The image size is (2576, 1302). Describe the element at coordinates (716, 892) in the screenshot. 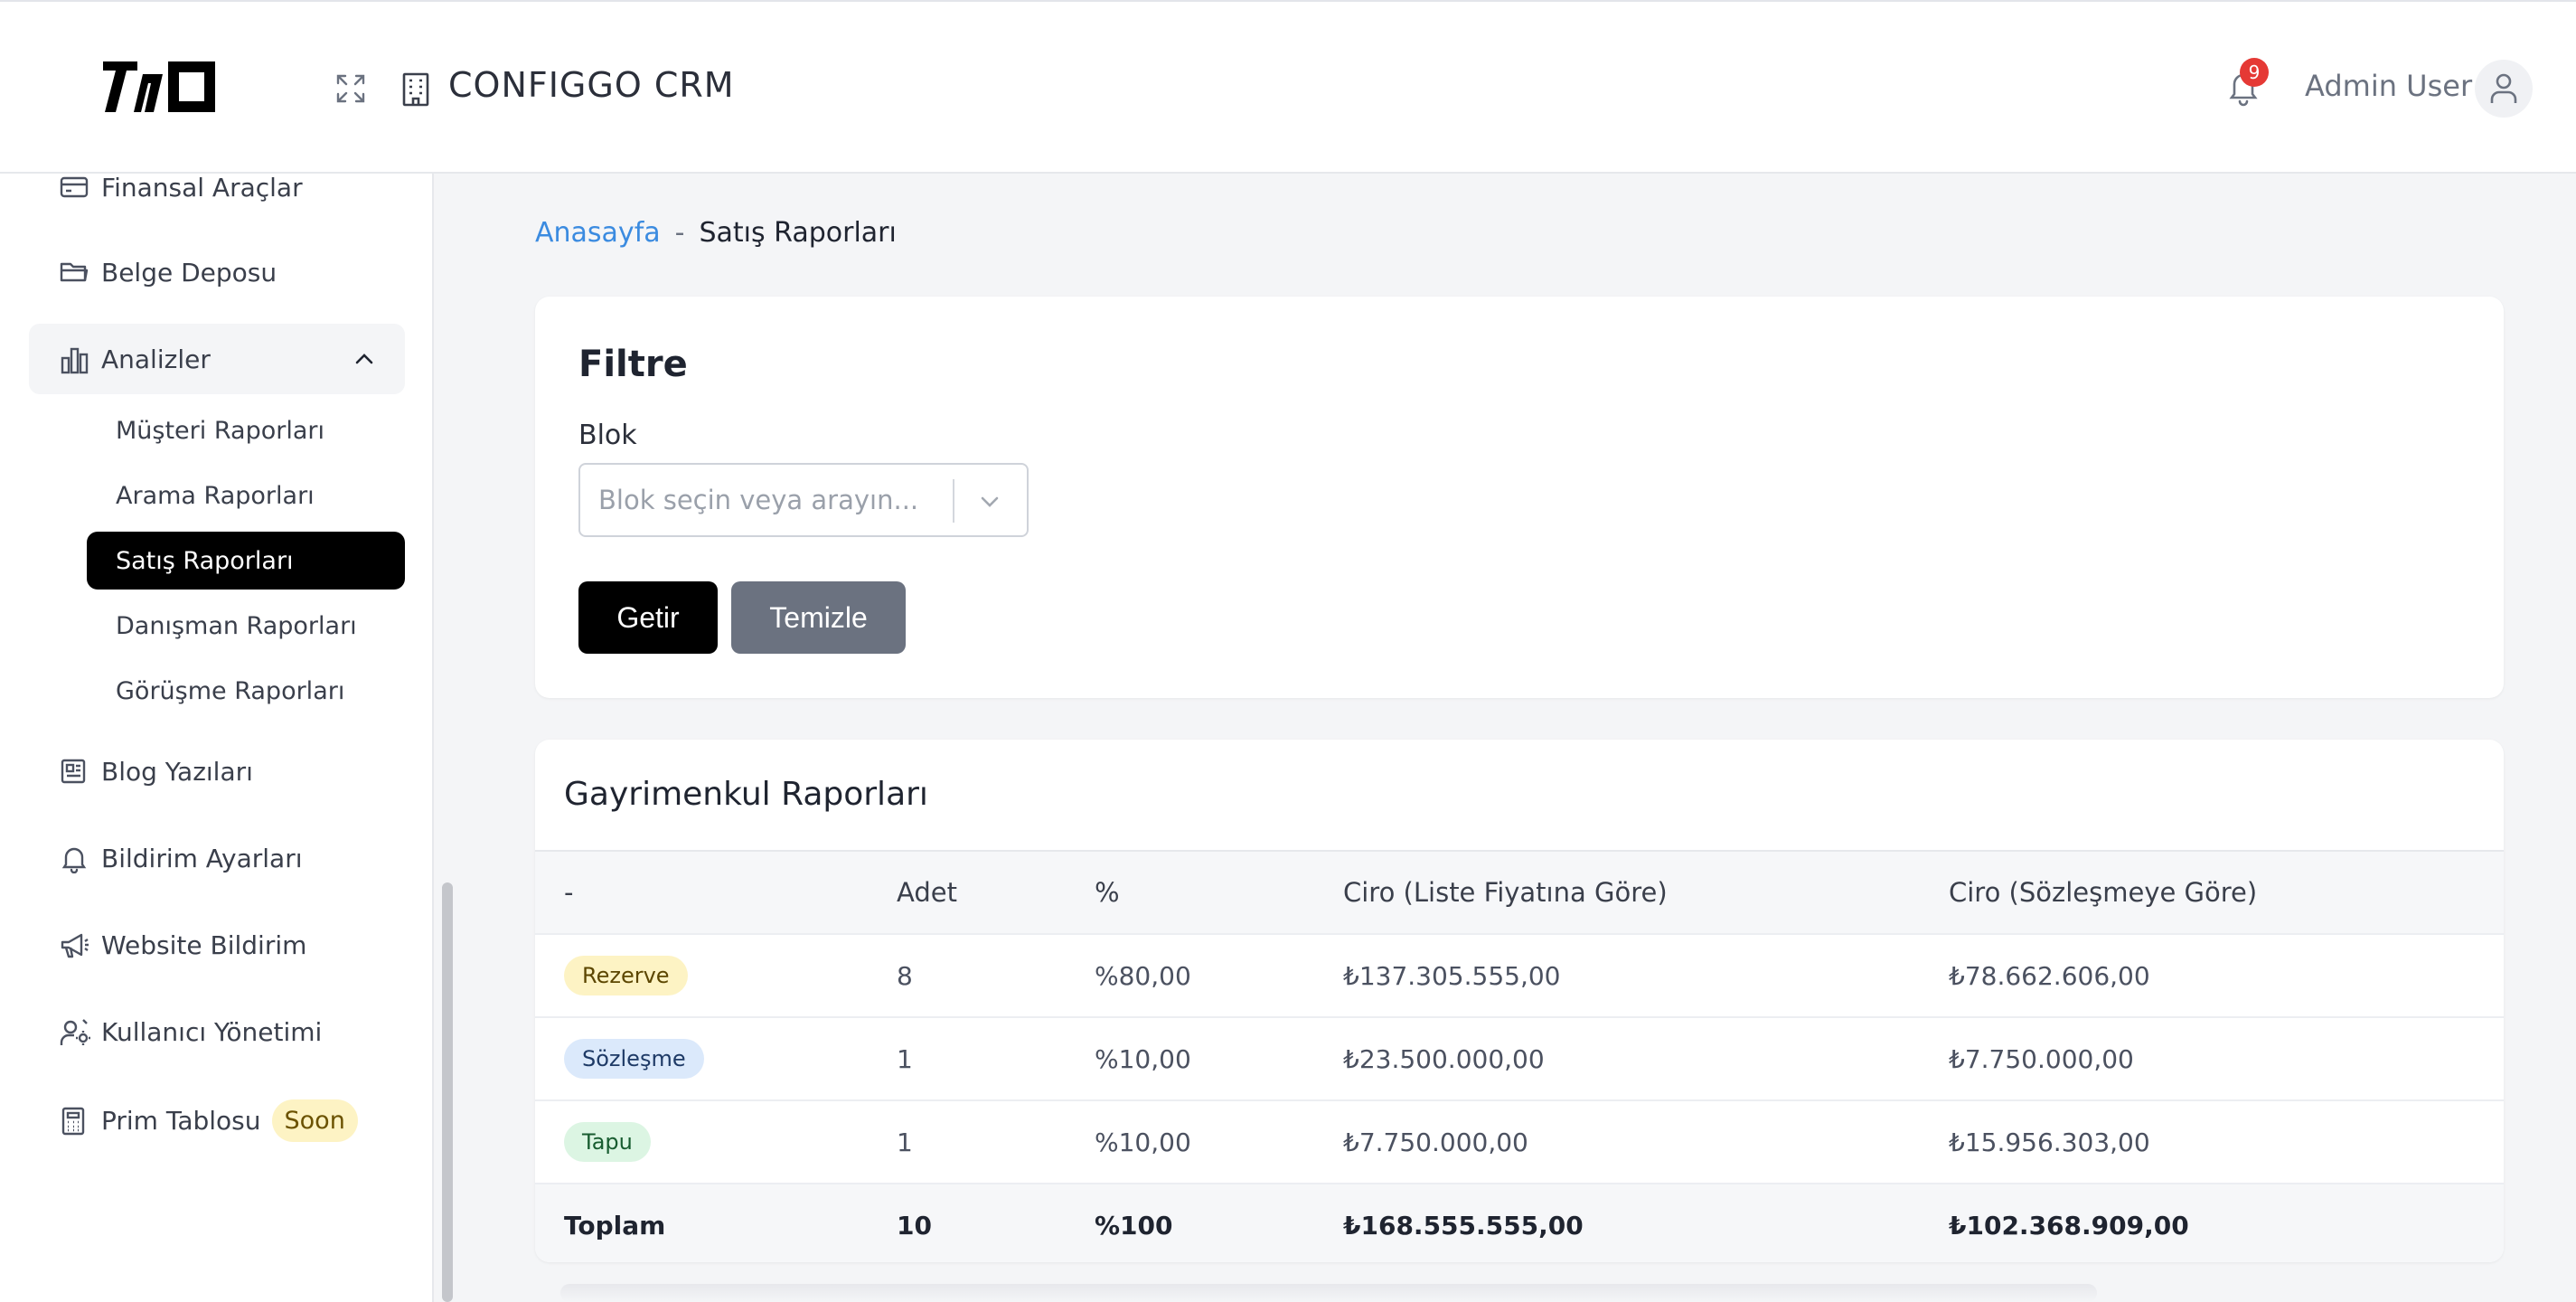

I see `column-header: -` at that location.